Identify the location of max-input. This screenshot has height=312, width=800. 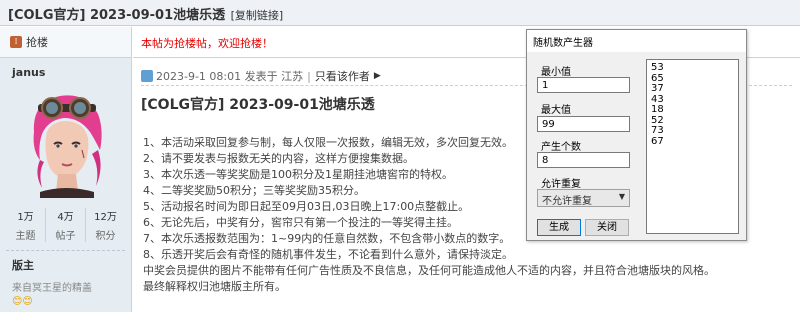
(583, 124).